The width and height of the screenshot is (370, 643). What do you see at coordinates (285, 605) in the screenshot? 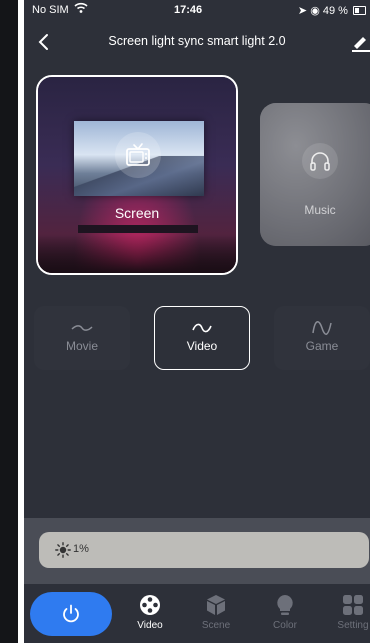
I see `bulb-icon` at bounding box center [285, 605].